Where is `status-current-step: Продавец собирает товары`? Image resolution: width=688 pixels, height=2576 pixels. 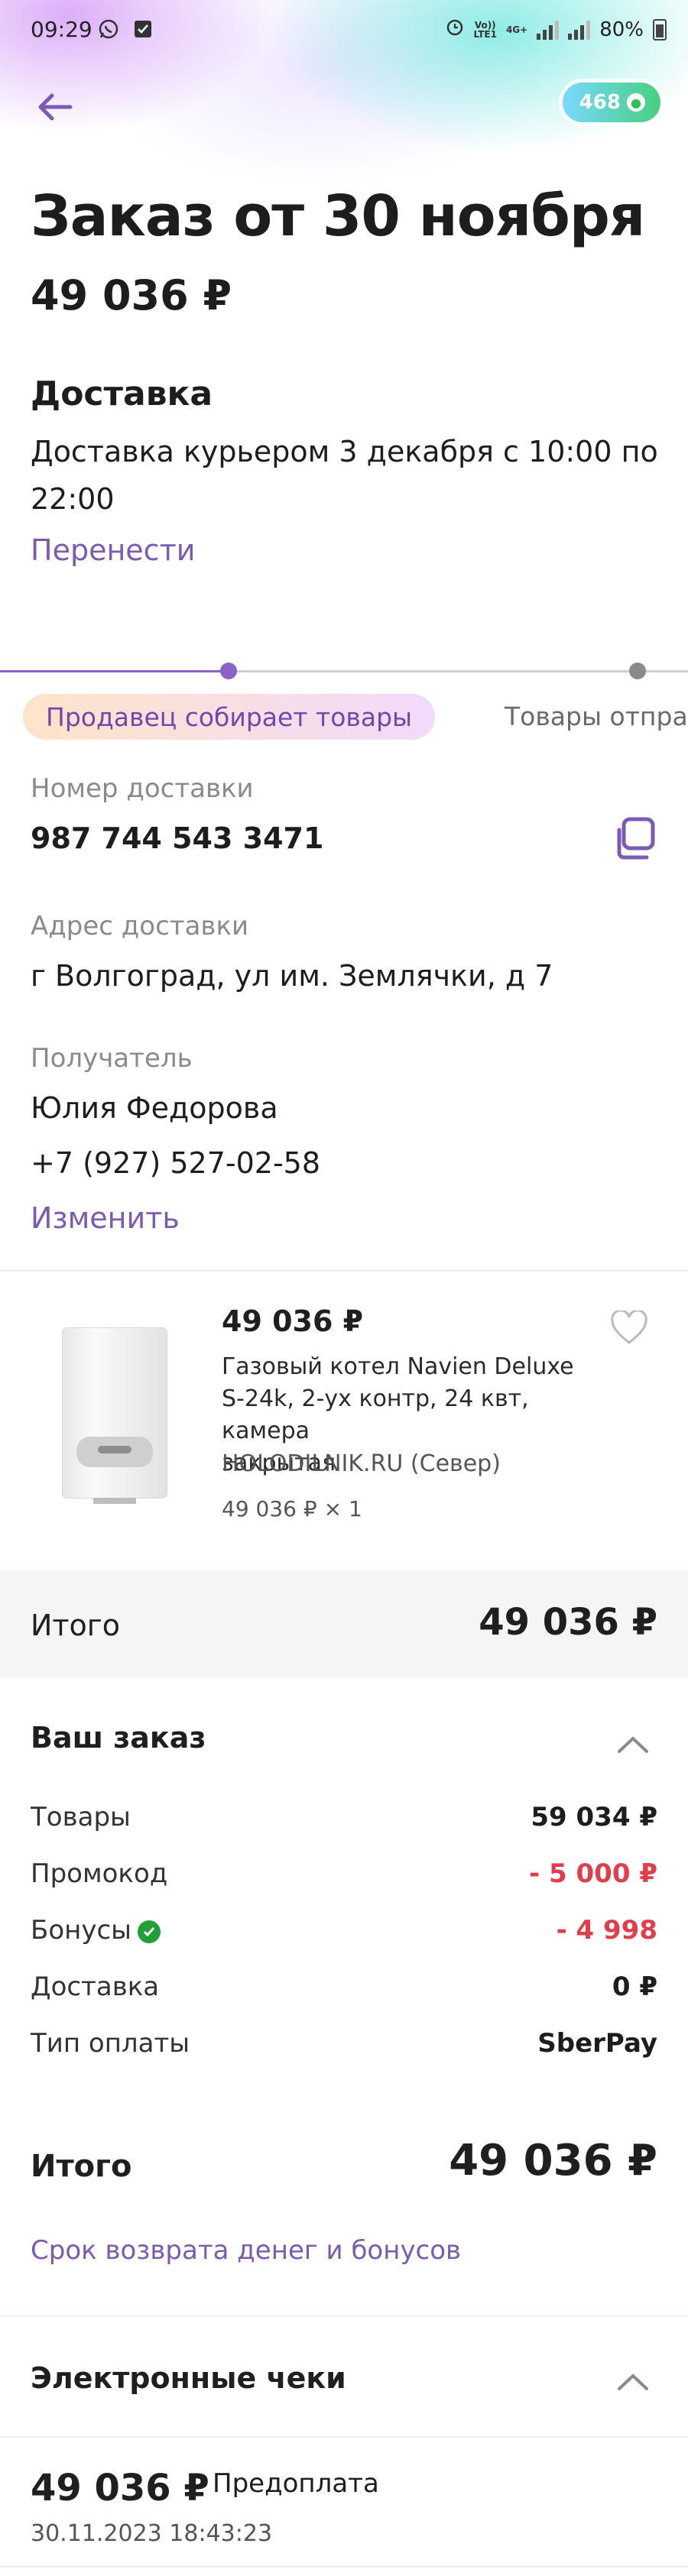
status-current-step: Продавец собирает товары is located at coordinates (230, 717).